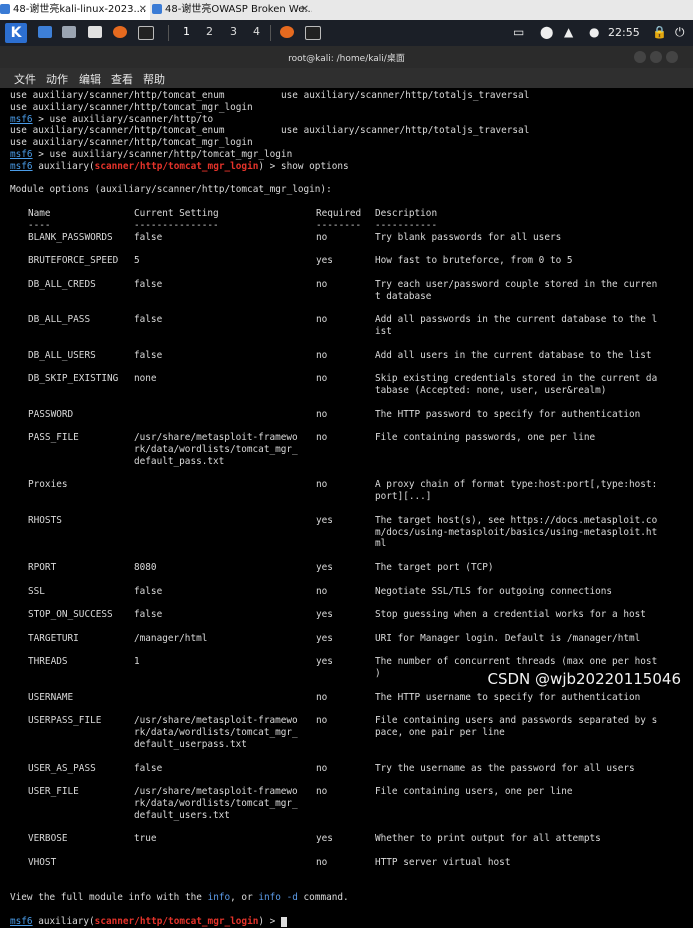 The width and height of the screenshot is (693, 928). I want to click on option-setting: 1, so click(137, 662).